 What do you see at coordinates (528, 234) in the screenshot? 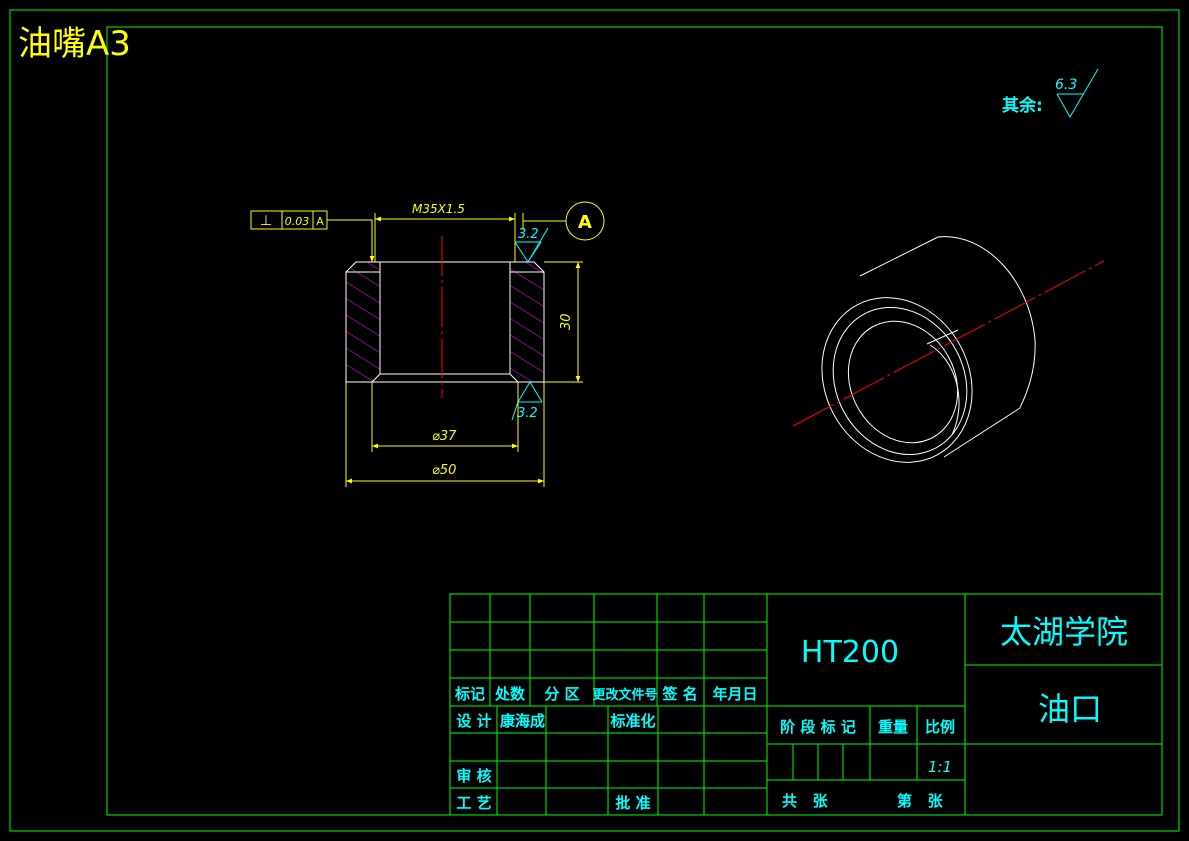
I see `roughness-top-value: 3.2` at bounding box center [528, 234].